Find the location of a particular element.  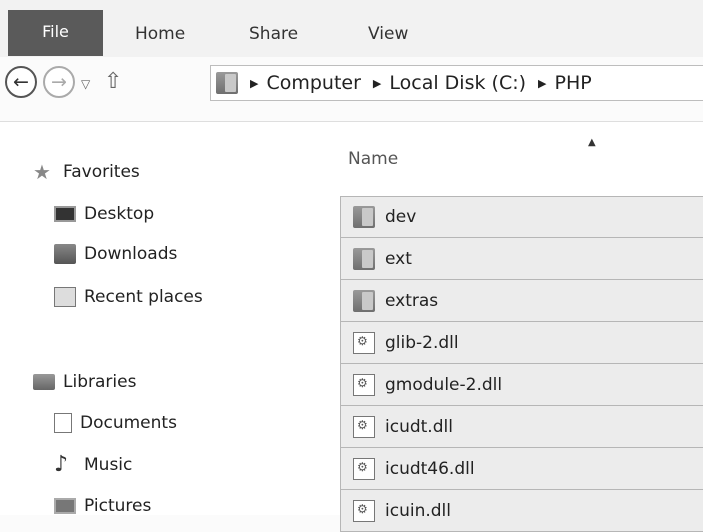

forward-button: → is located at coordinates (59, 82).